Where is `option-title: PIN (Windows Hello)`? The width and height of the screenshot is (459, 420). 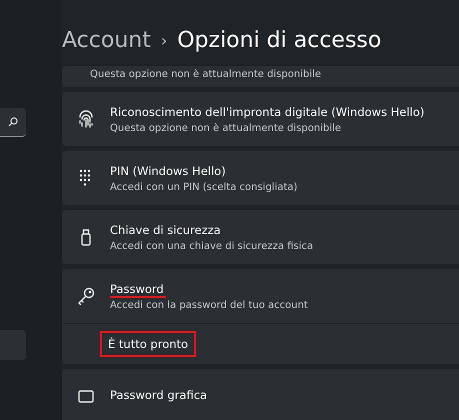
option-title: PIN (Windows Hello) is located at coordinates (168, 172).